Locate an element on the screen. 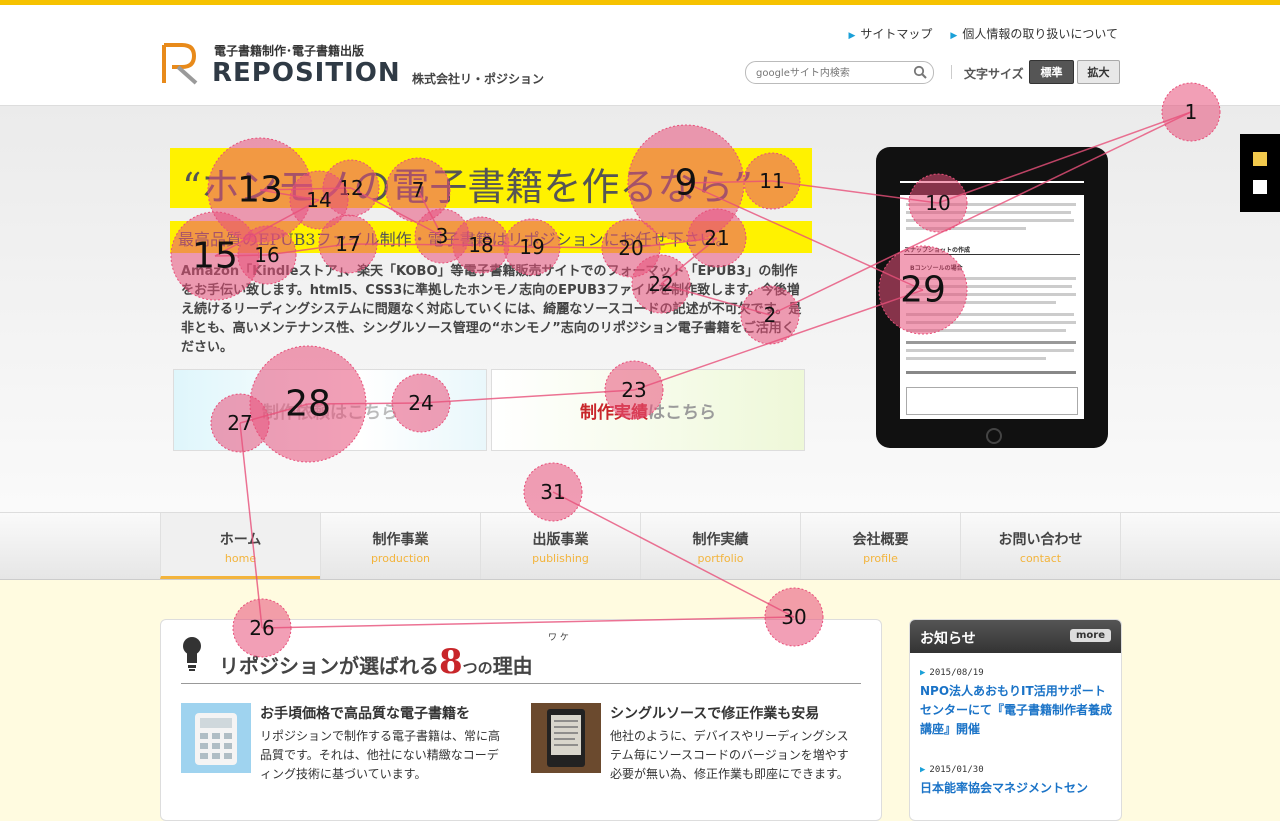  reasons-title-post: 理由 is located at coordinates (512, 666).